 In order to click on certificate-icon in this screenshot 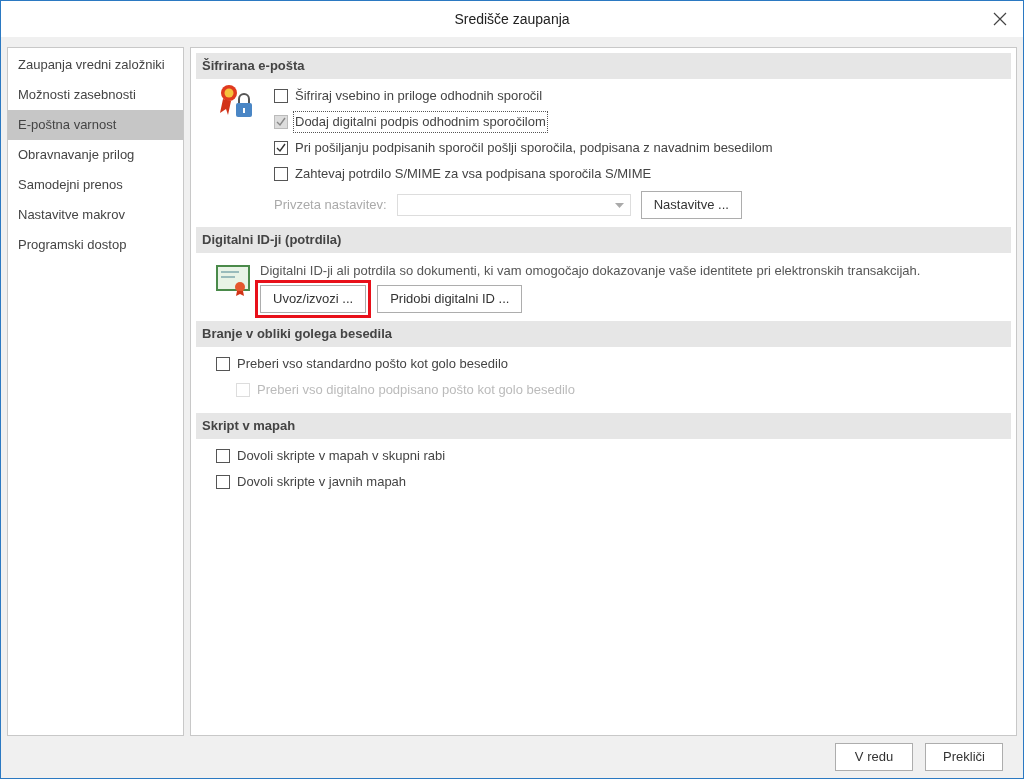, I will do `click(233, 281)`.